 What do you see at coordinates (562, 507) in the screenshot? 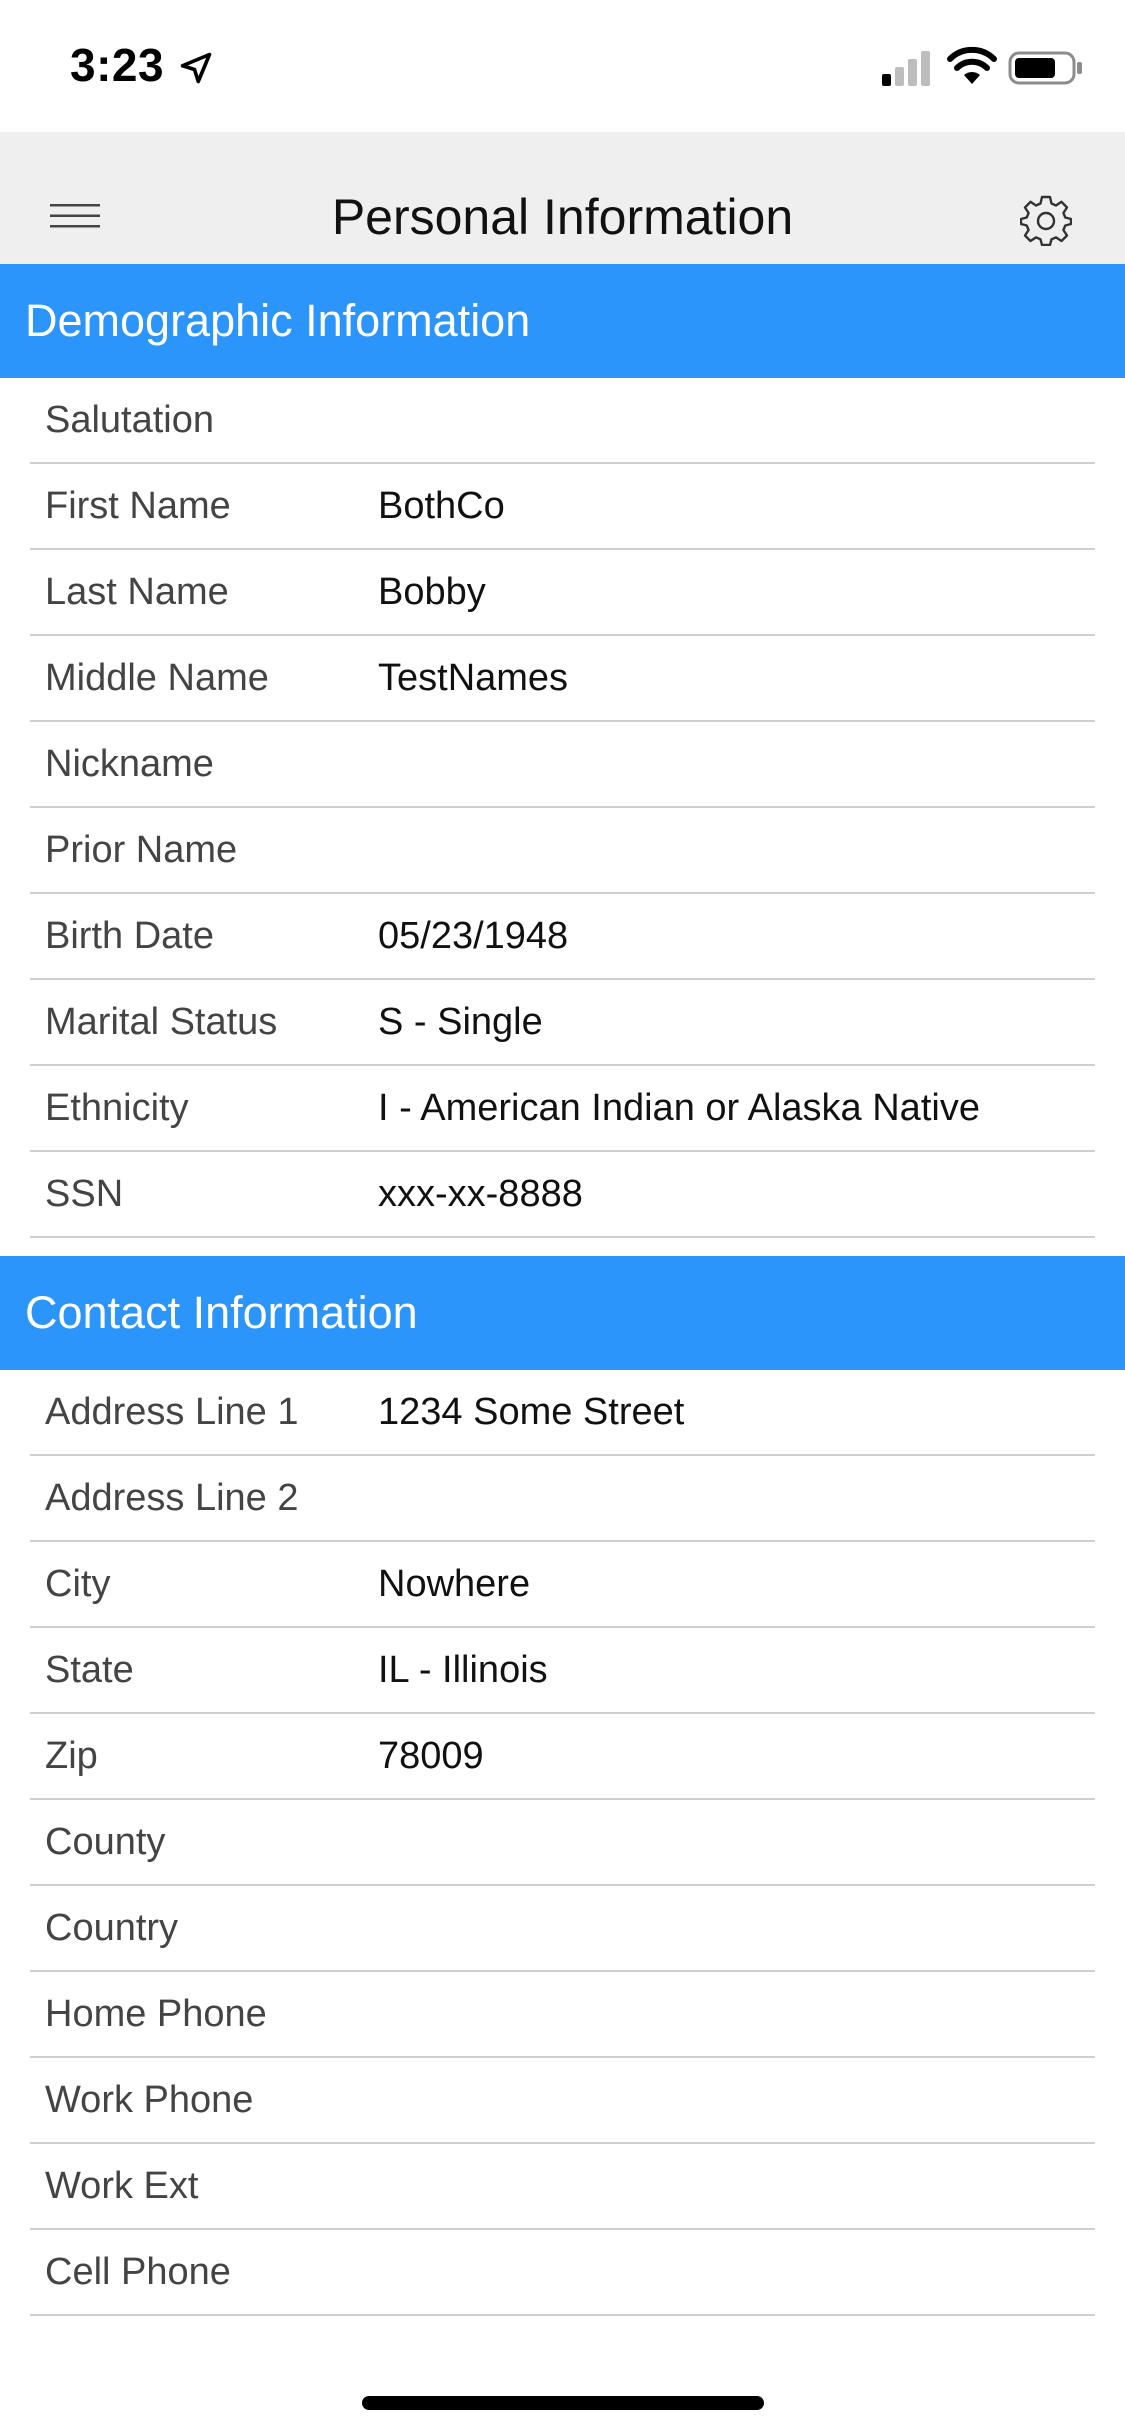
I see `row-first-name: First Name BothCo` at bounding box center [562, 507].